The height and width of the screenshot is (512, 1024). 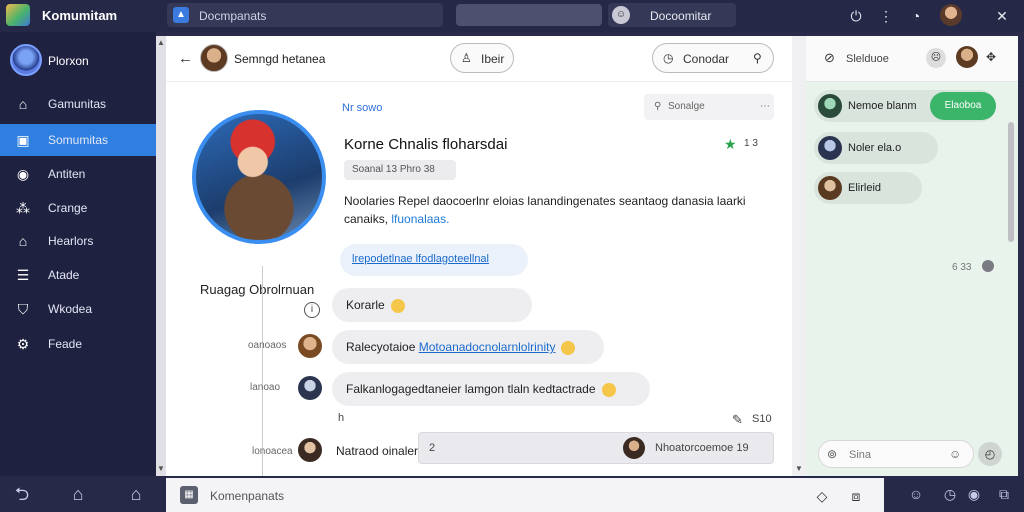 What do you see at coordinates (990, 454) in the screenshot?
I see `send-button: ◴` at bounding box center [990, 454].